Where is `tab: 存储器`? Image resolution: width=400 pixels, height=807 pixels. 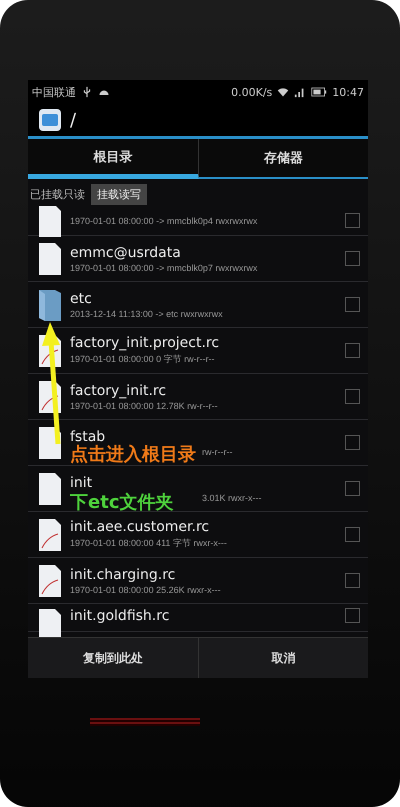
tab: 存储器 is located at coordinates (283, 159).